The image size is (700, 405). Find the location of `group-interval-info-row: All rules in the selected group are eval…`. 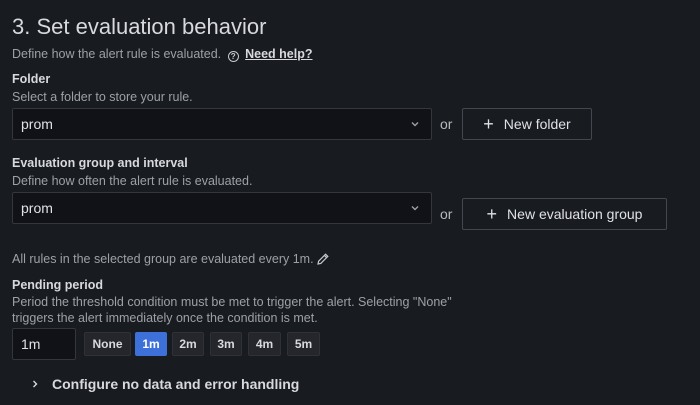

group-interval-info-row: All rules in the selected group are eval… is located at coordinates (171, 259).